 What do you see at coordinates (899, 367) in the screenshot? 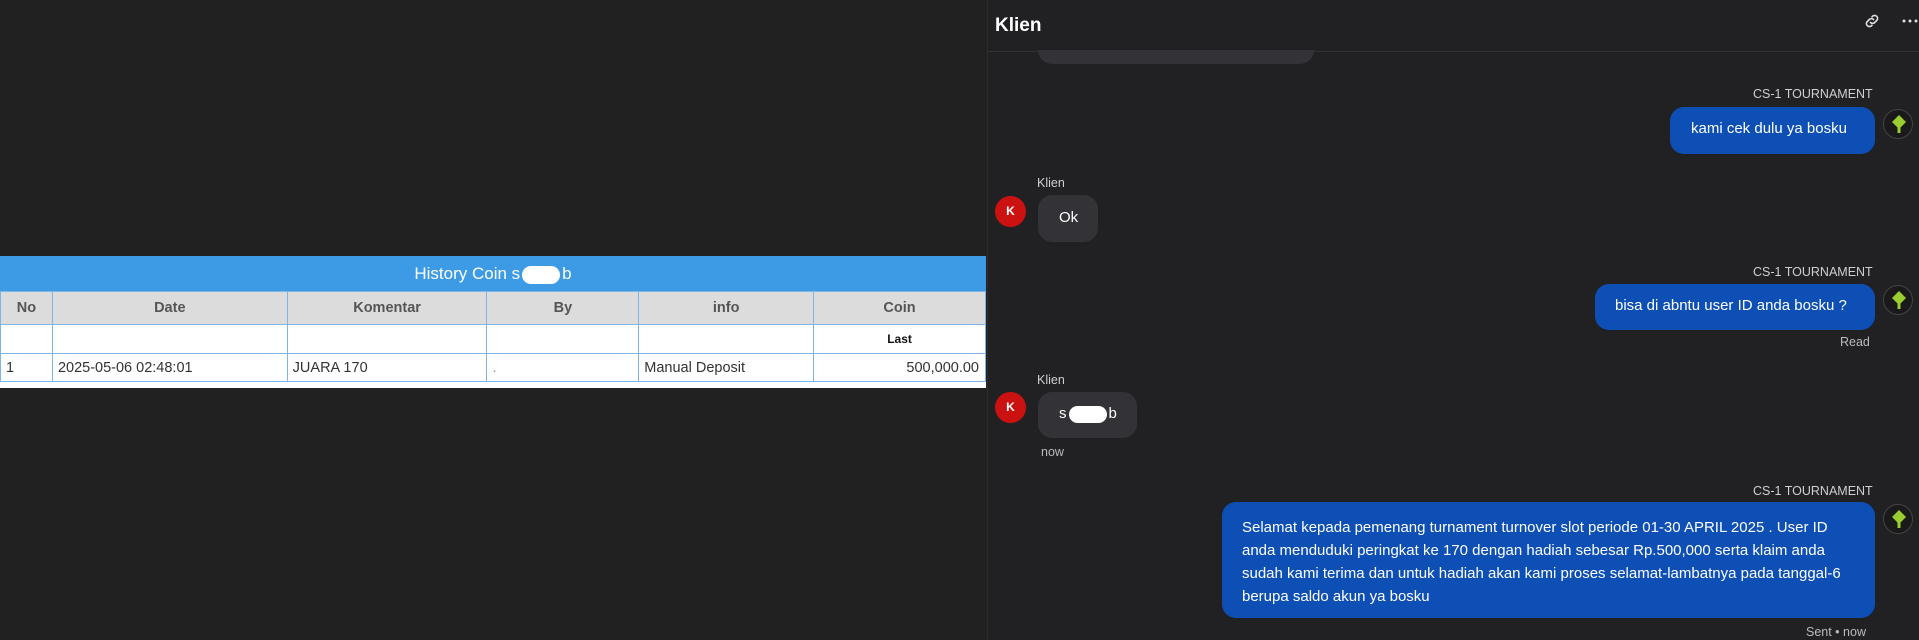
I see `cell-coin: 500,000.00` at bounding box center [899, 367].